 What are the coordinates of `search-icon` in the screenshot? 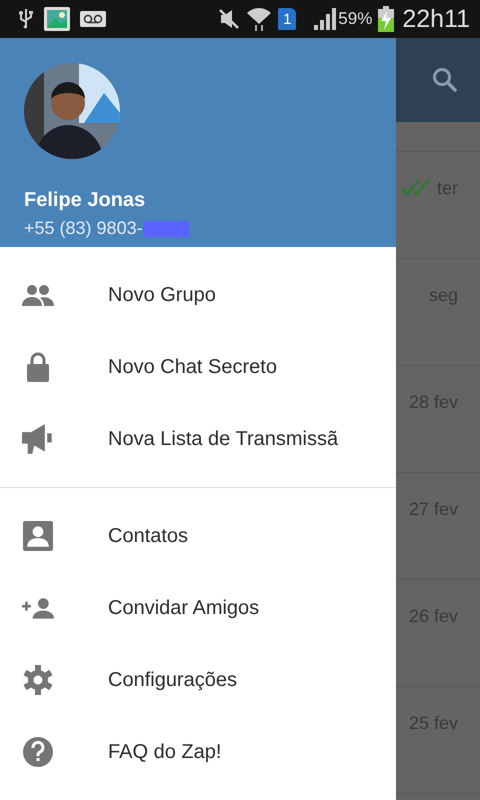 It's located at (445, 80).